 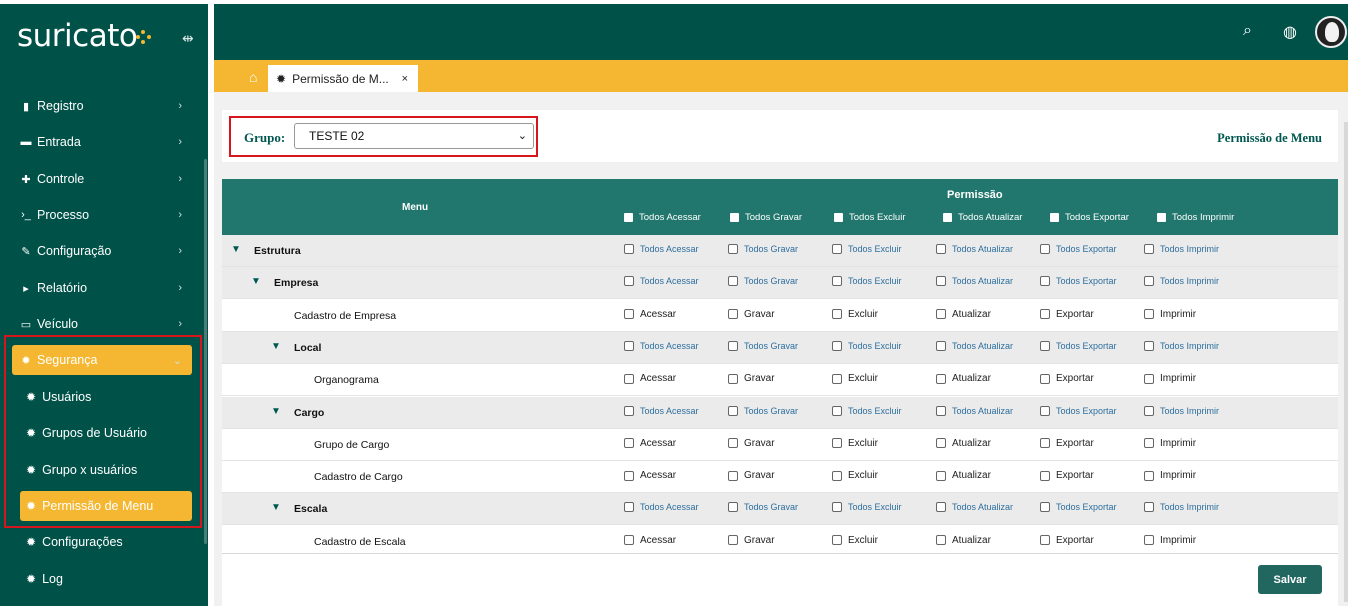 I want to click on save-button: Salvar, so click(x=1290, y=579).